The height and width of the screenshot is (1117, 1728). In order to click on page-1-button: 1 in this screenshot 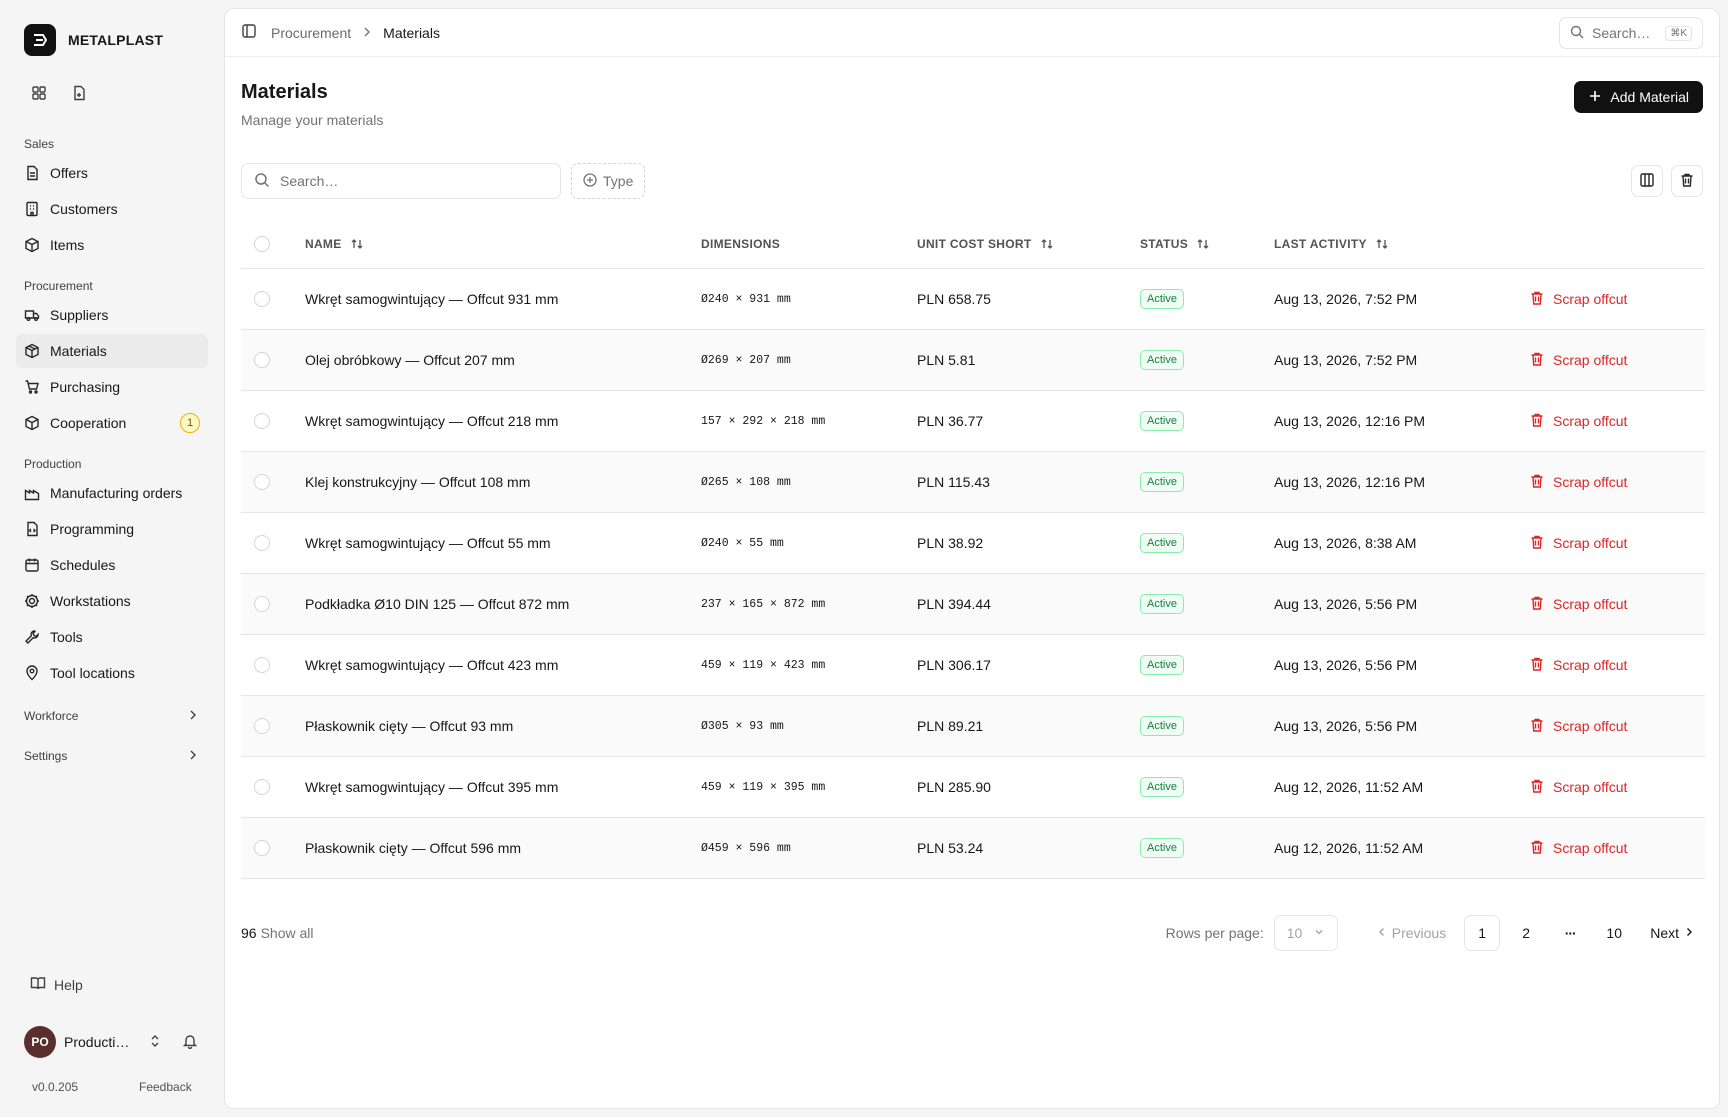, I will do `click(1482, 933)`.